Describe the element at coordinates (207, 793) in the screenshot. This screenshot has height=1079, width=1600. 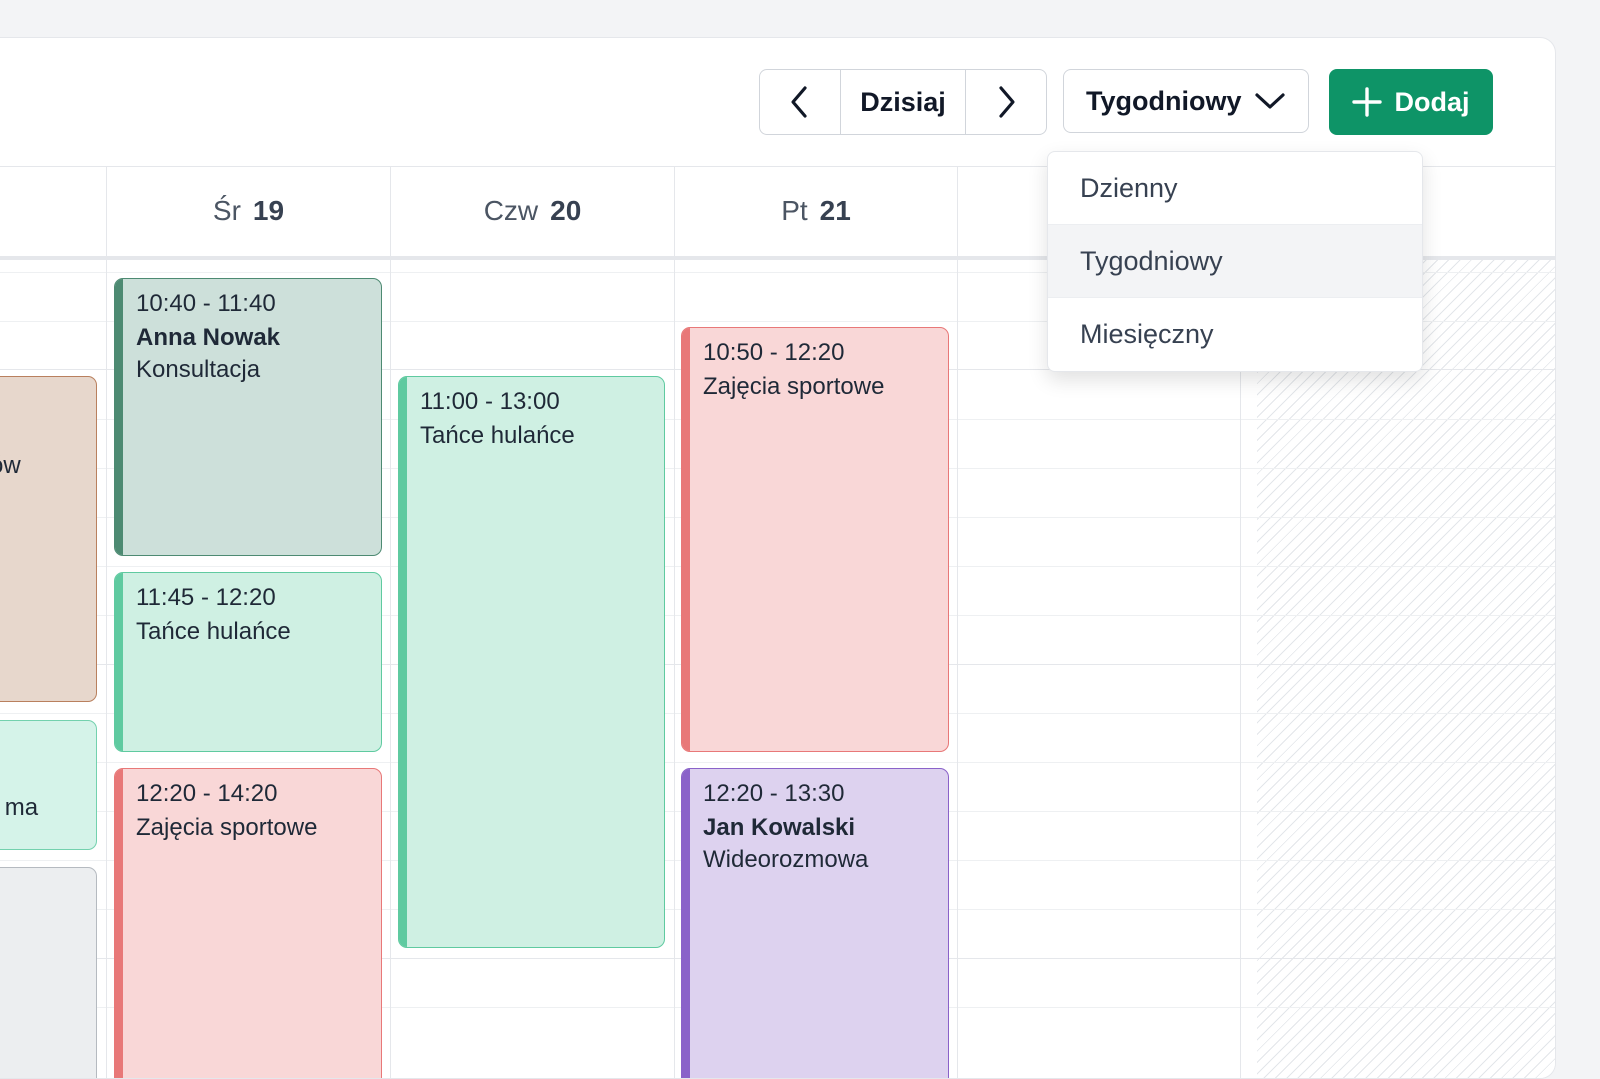
I see `event-time: 12:20 - 14:20` at that location.